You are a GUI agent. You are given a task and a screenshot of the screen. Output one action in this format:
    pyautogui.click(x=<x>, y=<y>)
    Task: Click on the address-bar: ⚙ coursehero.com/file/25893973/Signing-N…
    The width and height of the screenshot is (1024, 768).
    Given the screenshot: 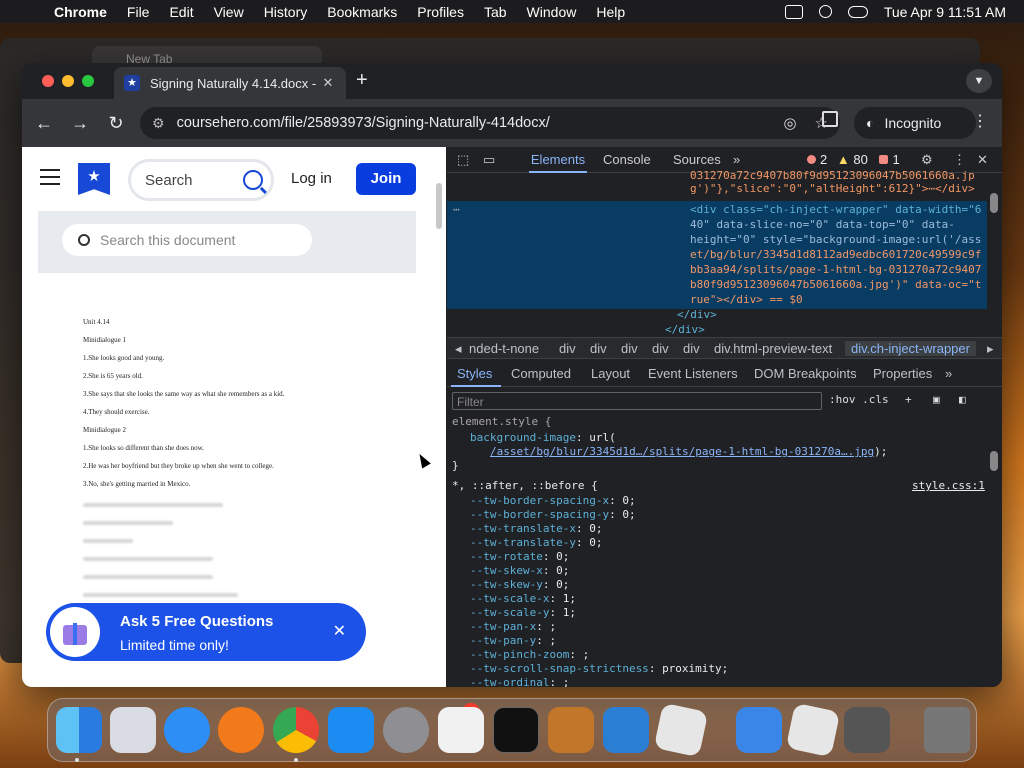 What is the action you would take?
    pyautogui.click(x=490, y=123)
    